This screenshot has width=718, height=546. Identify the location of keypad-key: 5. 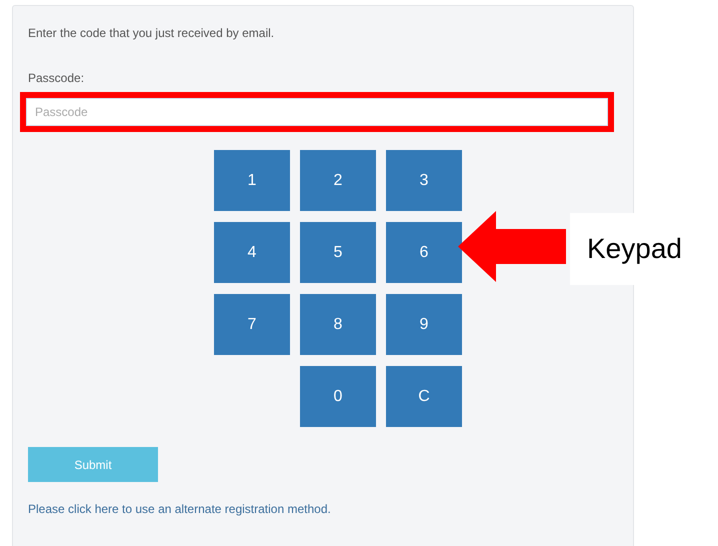
(338, 252).